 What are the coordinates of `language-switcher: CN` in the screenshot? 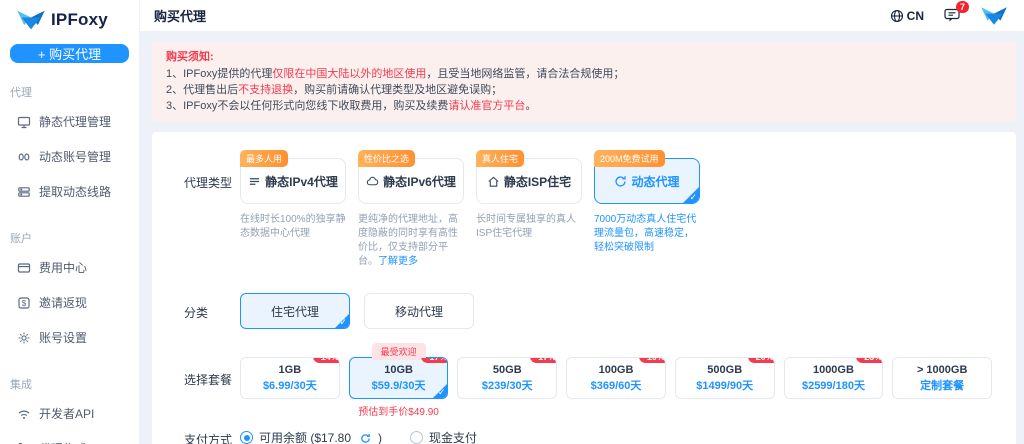 It's located at (907, 16).